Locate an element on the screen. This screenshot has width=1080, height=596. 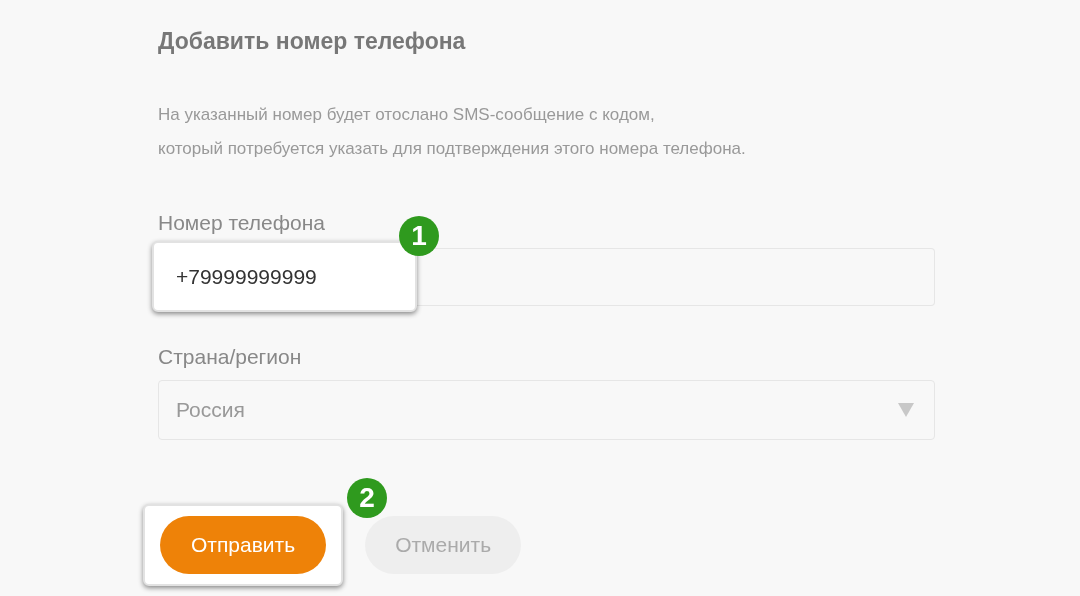
country-select: Россия is located at coordinates (546, 410).